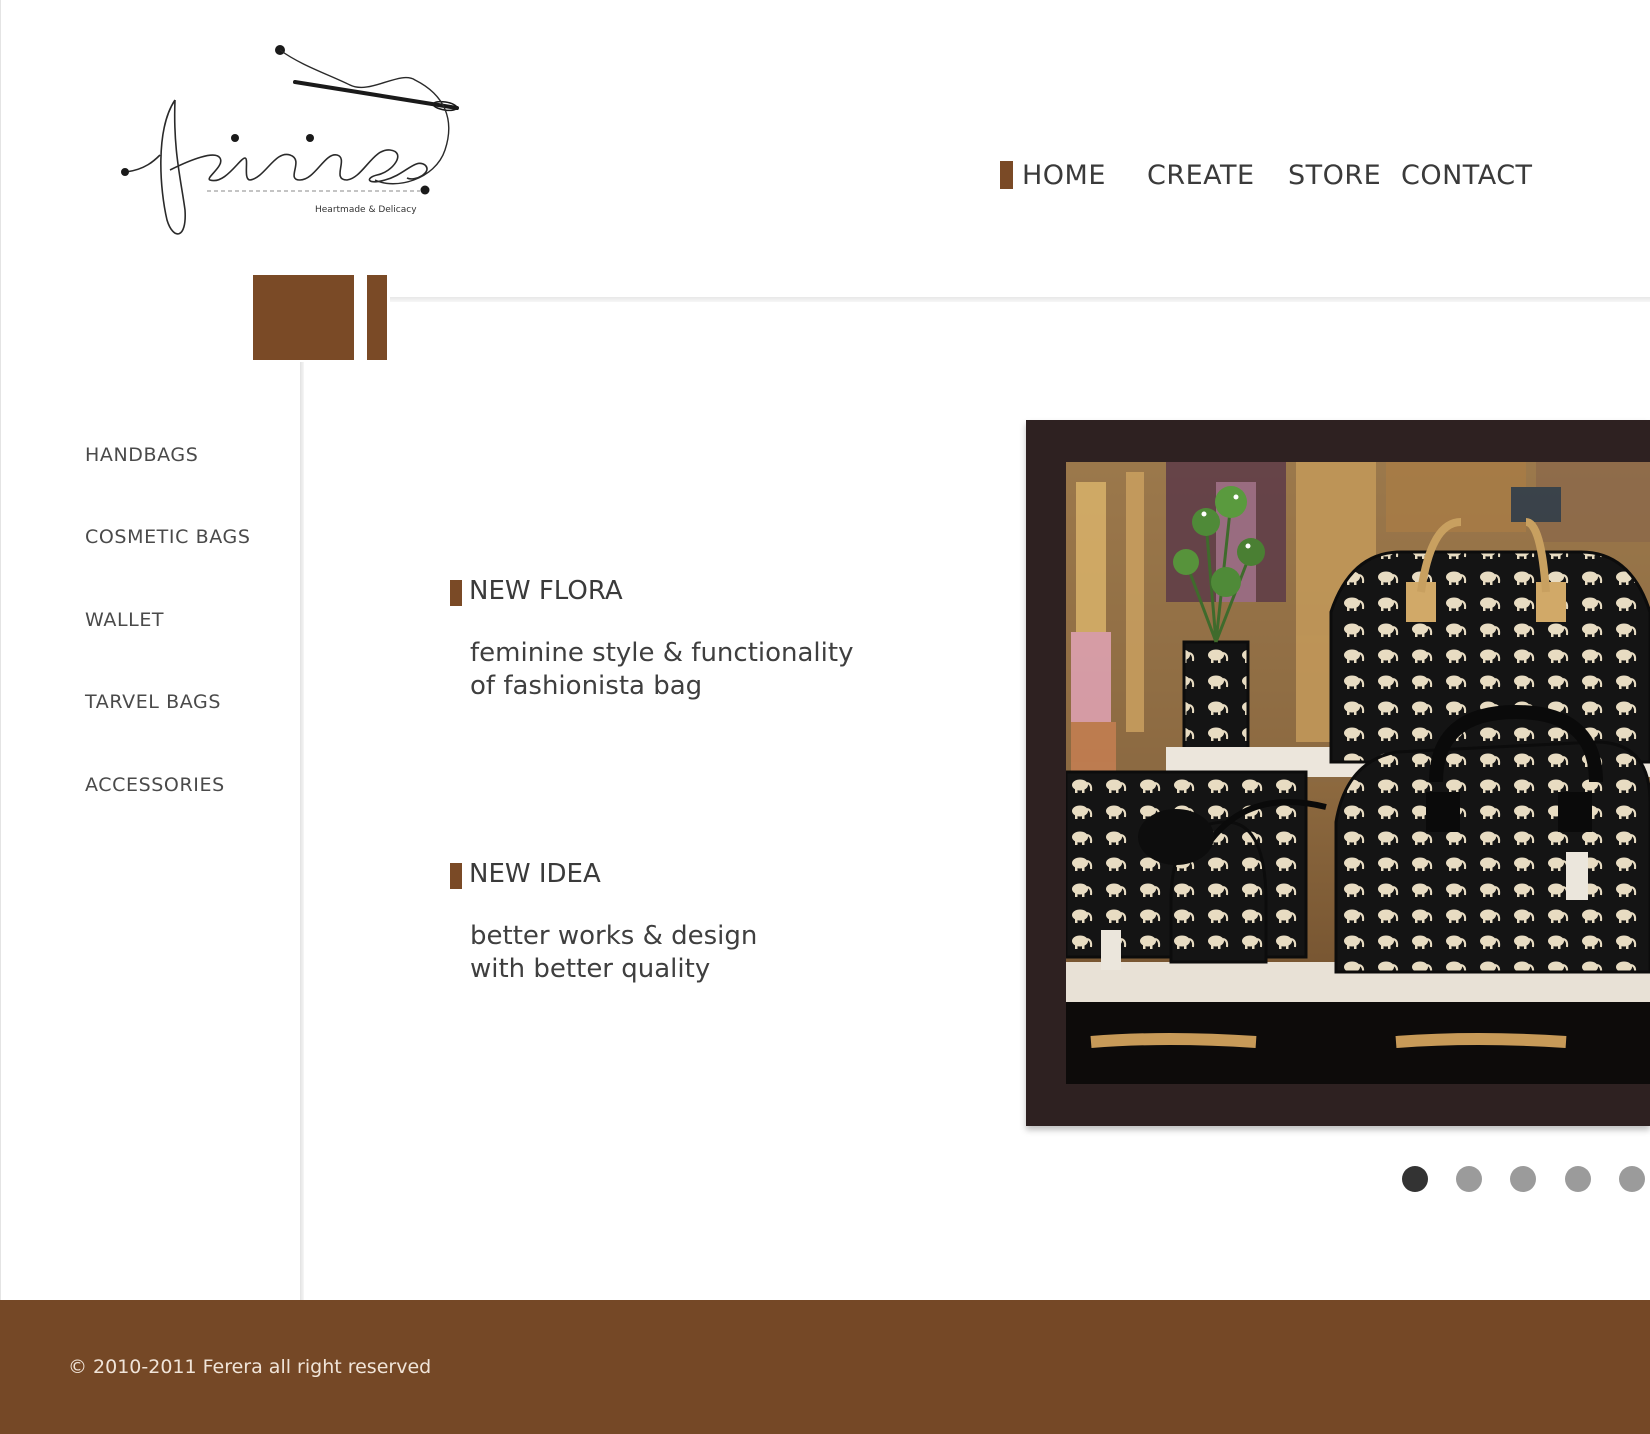 This screenshot has height=1434, width=1650. Describe the element at coordinates (1020, 299) in the screenshot. I see `header-divider` at that location.